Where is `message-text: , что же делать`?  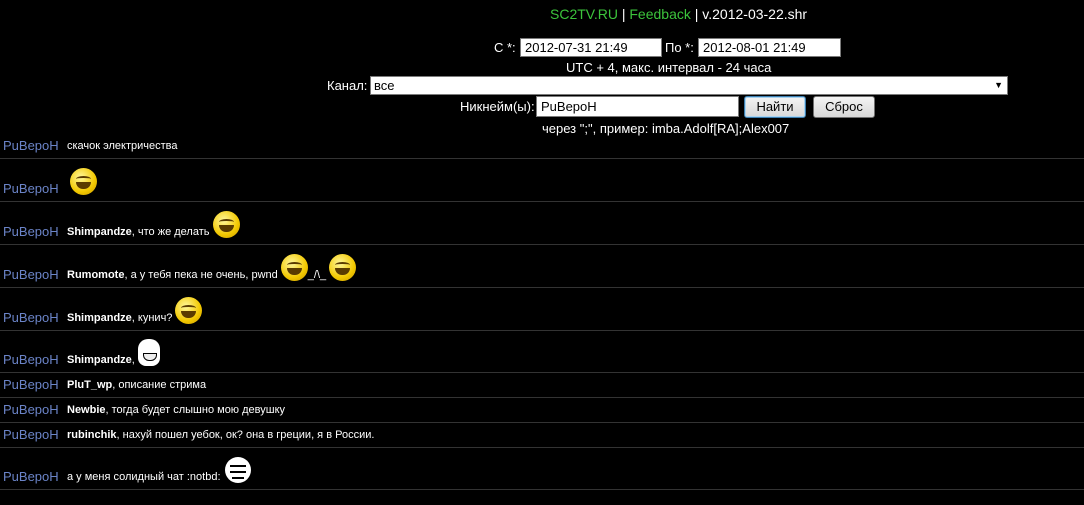
message-text: , что же делать is located at coordinates (170, 232).